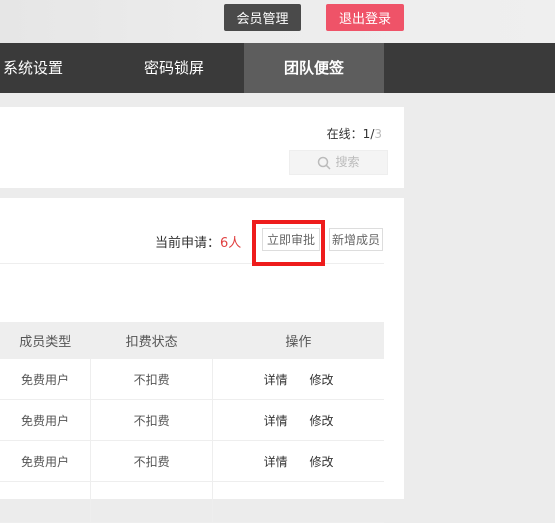  Describe the element at coordinates (291, 239) in the screenshot. I see `approve-now-button: 立即审批` at that location.